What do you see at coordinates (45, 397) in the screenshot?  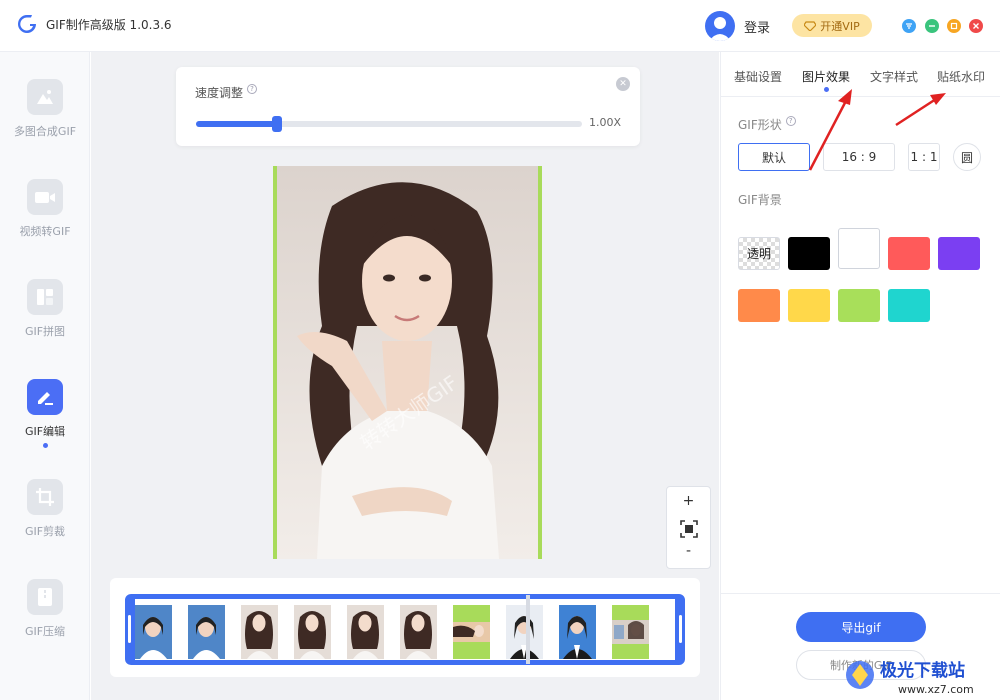 I see `edit-pencil-icon` at bounding box center [45, 397].